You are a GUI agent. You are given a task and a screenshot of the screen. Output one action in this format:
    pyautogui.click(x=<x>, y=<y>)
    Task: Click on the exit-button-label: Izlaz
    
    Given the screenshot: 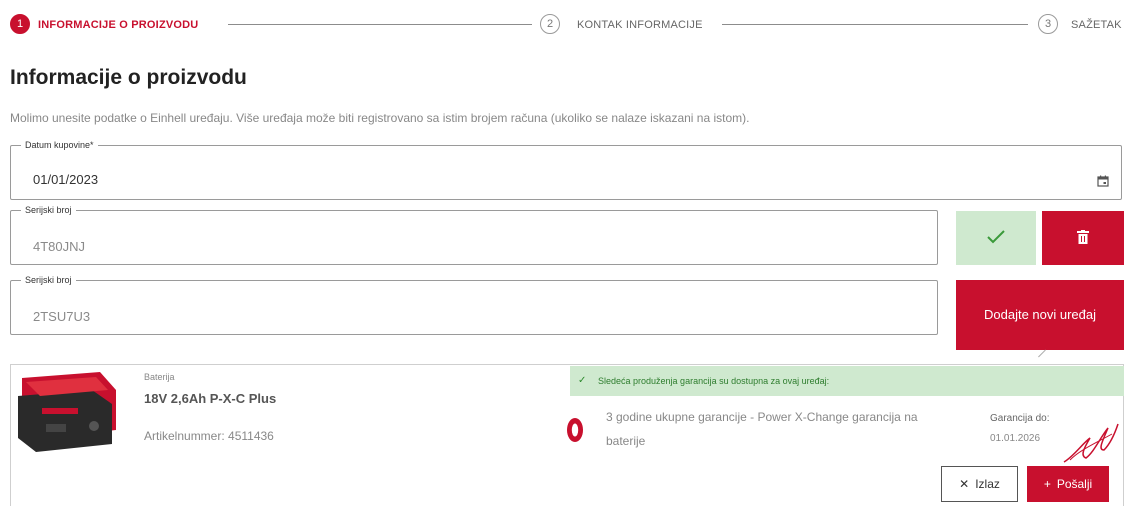 What is the action you would take?
    pyautogui.click(x=987, y=484)
    